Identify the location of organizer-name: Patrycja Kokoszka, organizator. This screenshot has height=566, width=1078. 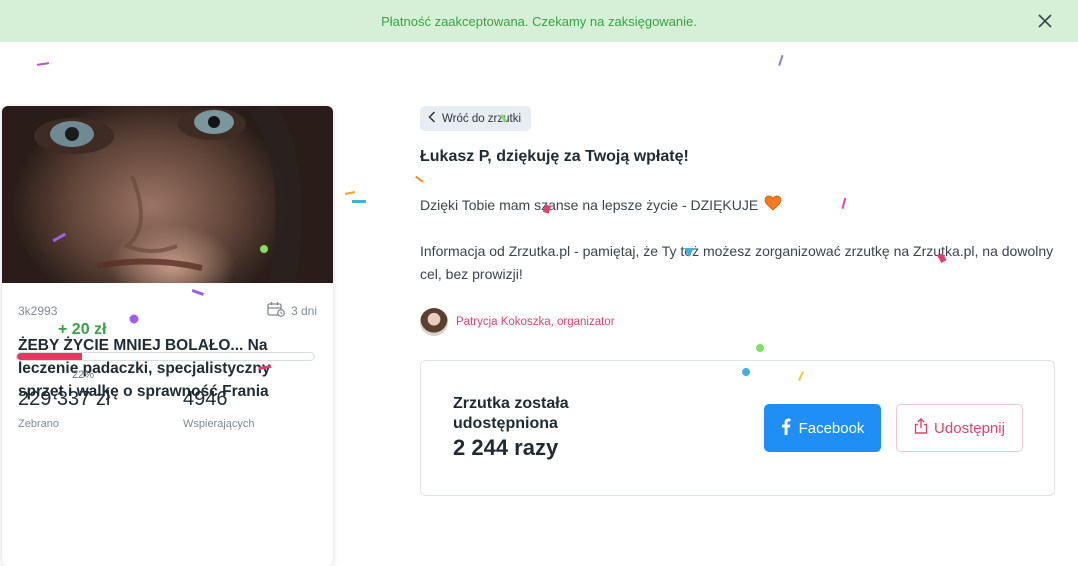
(535, 322).